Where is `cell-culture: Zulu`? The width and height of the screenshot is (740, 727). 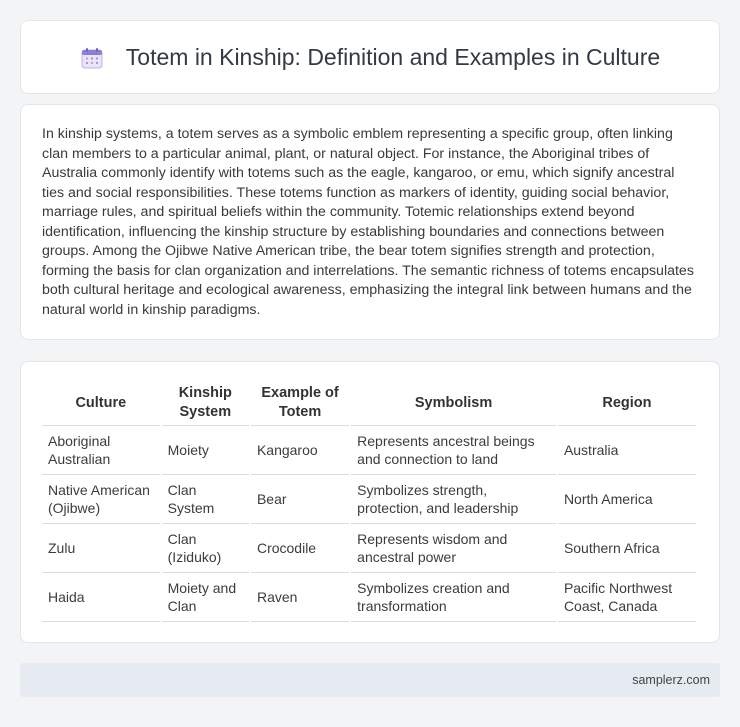 cell-culture: Zulu is located at coordinates (101, 548).